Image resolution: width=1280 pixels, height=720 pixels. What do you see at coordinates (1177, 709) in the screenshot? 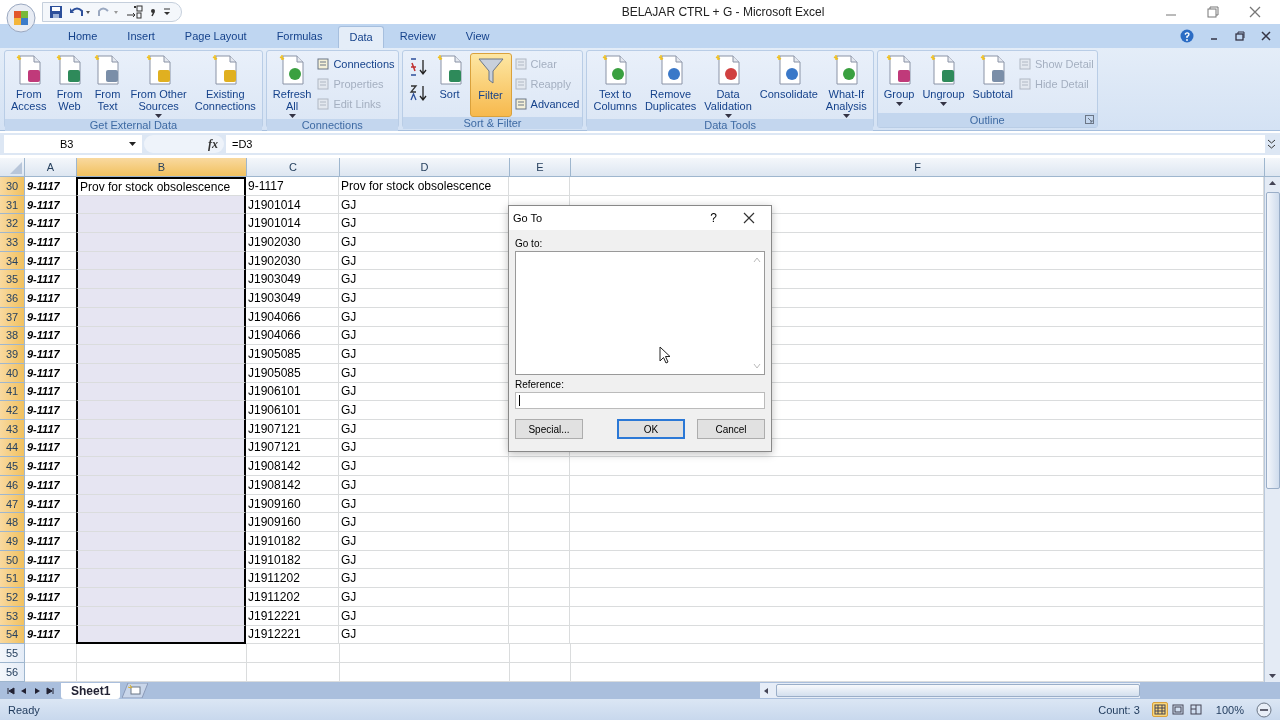
I see `page-layout-view-button` at bounding box center [1177, 709].